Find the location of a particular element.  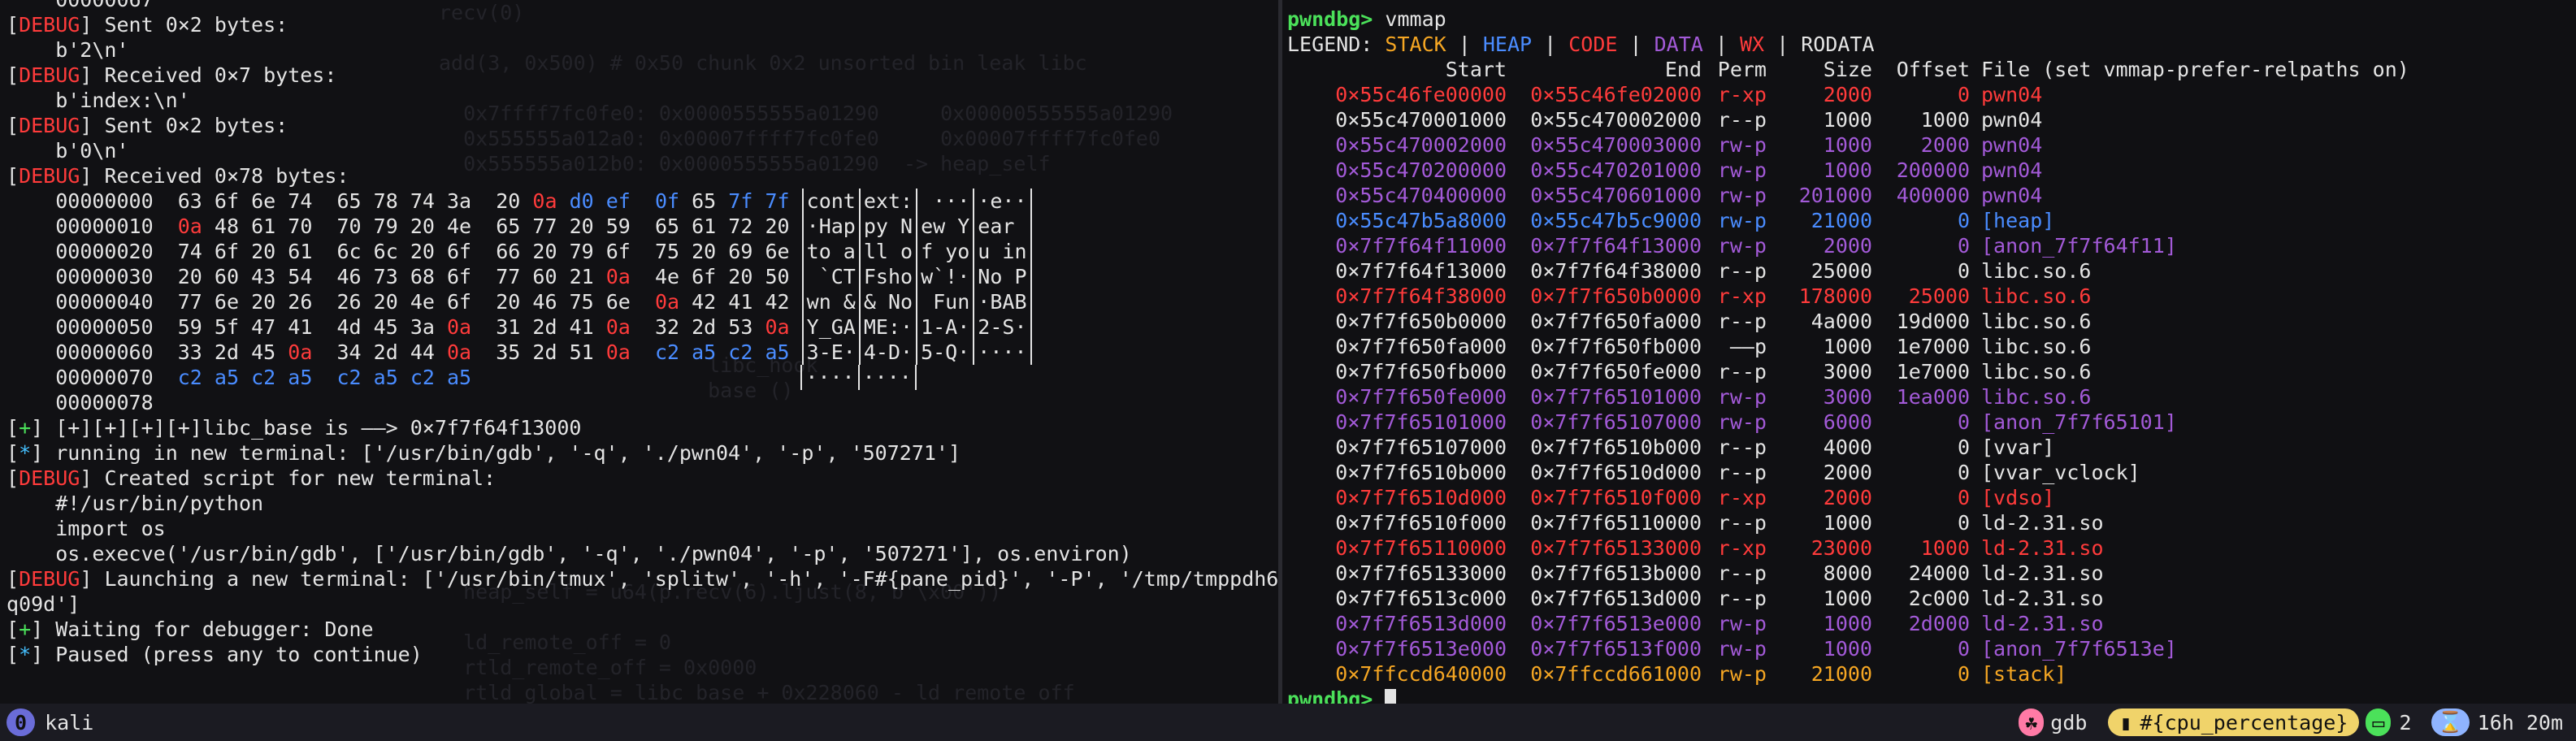

uptime: 16h 20m is located at coordinates (2520, 722).